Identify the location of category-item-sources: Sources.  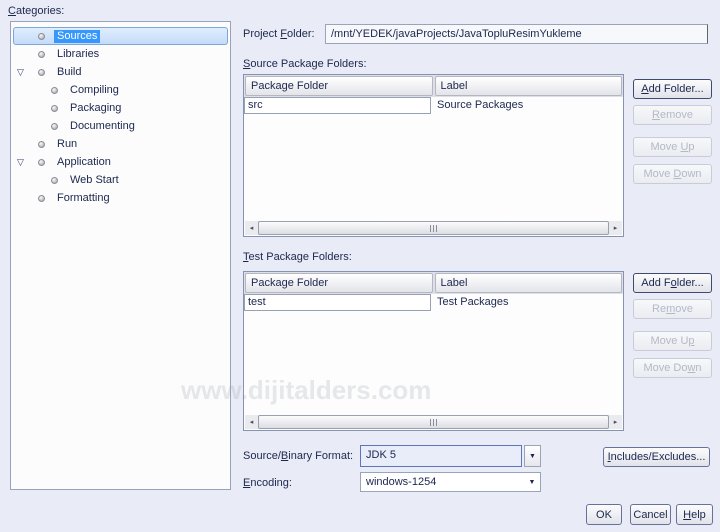
(120, 36).